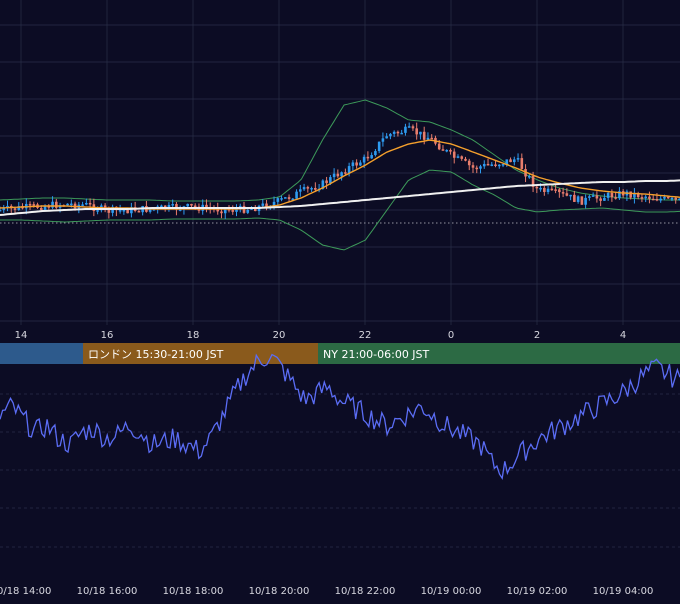  Describe the element at coordinates (107, 591) in the screenshot. I see `oscillator-x-tick-label: 10/18 16:00` at that location.